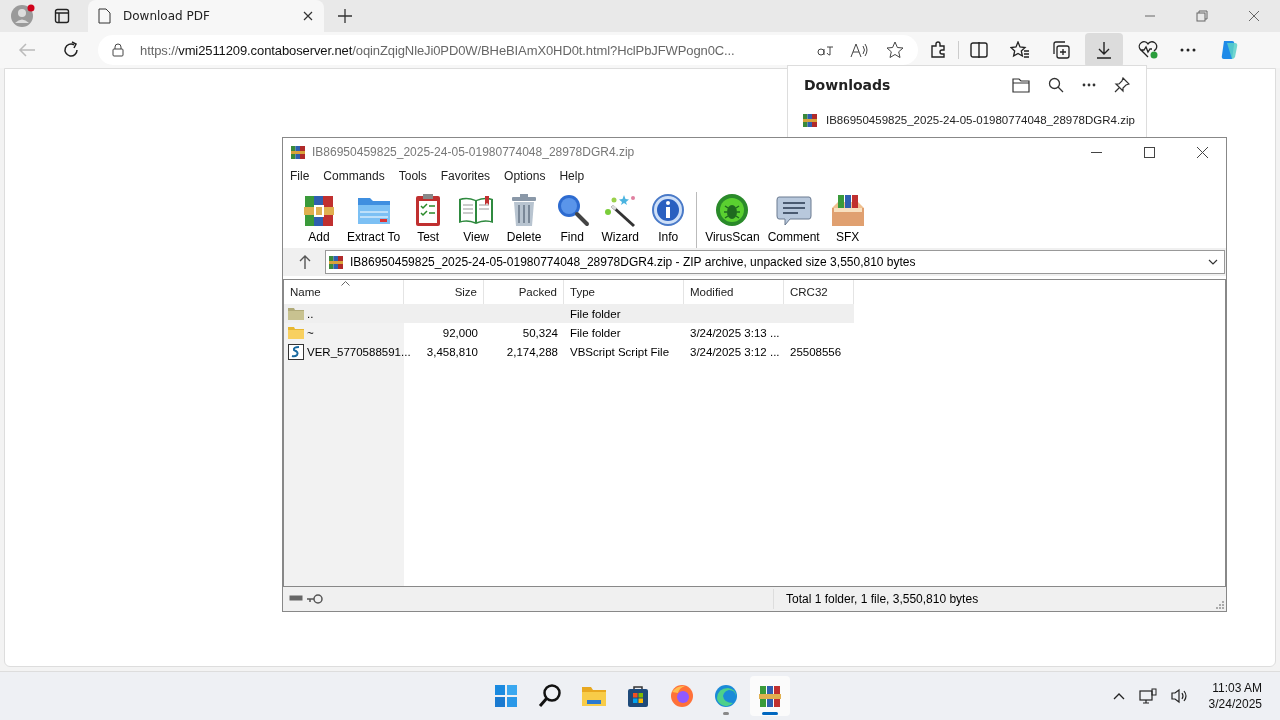  I want to click on sort-icon, so click(345, 283).